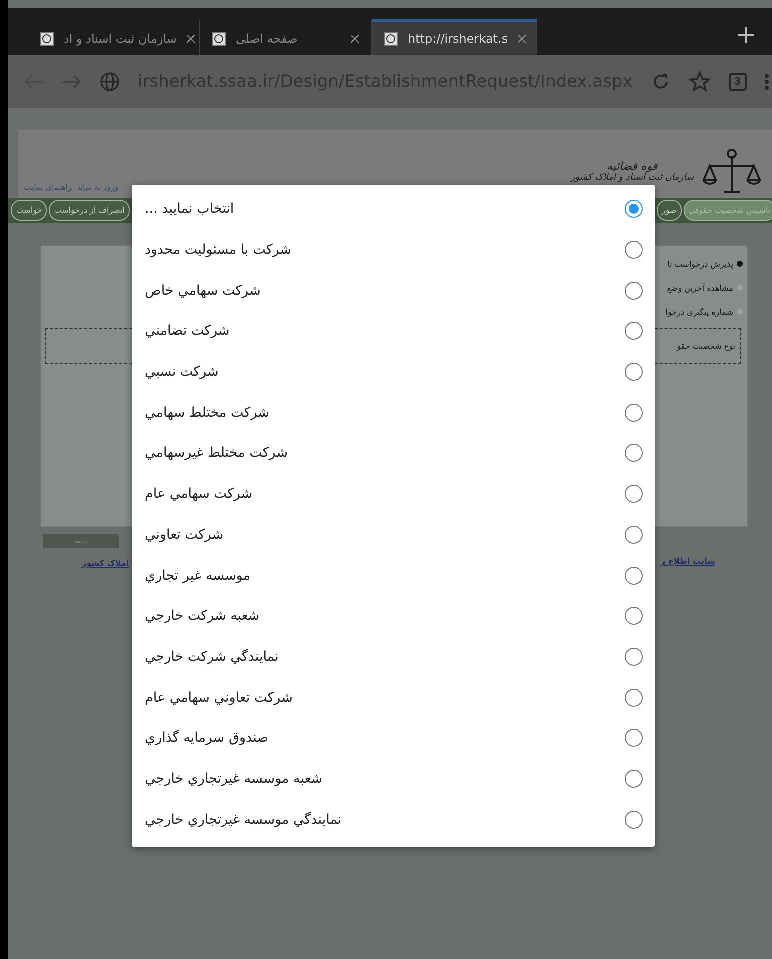  Describe the element at coordinates (393, 697) in the screenshot. I see `option-row: شرکت تعاوني سهامي عام` at that location.